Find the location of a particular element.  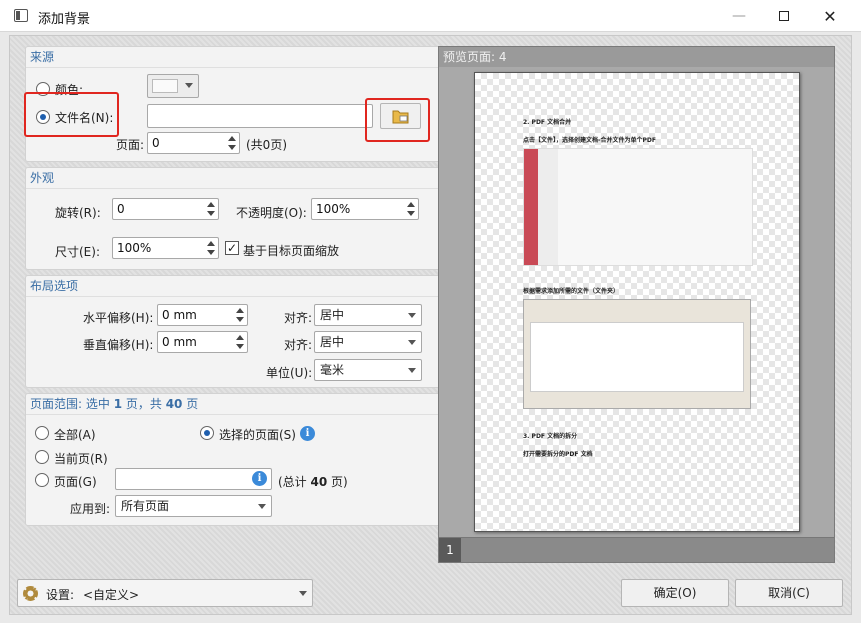

unit-select: 毫米 is located at coordinates (368, 370).